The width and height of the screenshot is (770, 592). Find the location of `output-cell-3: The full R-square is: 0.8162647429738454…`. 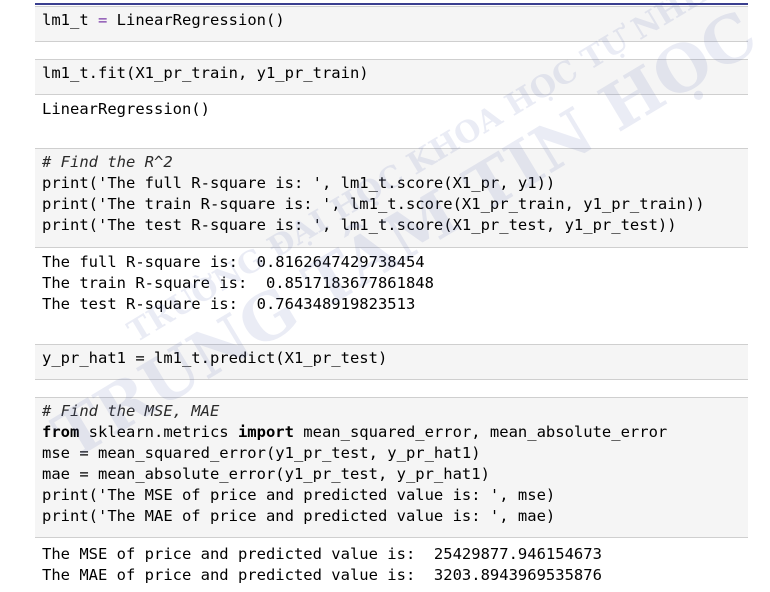

output-cell-3: The full R-square is: 0.8162647429738454… is located at coordinates (391, 289).